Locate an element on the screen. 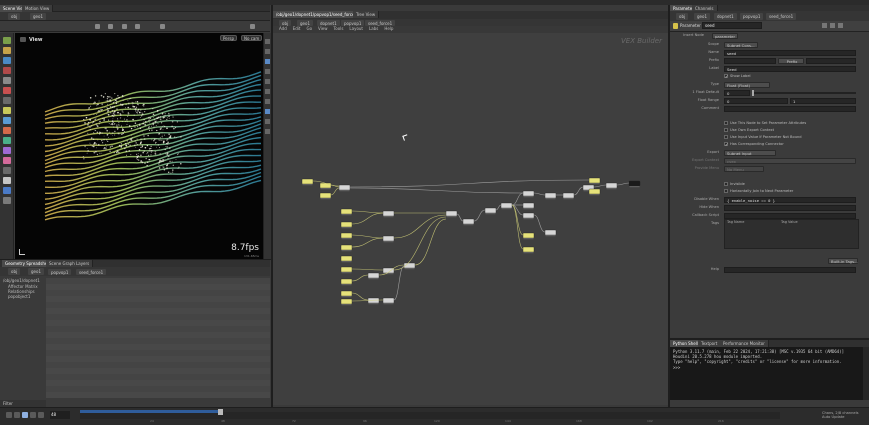 This screenshot has width=869, height=425. type-menu: Float (Float) is located at coordinates (747, 85).